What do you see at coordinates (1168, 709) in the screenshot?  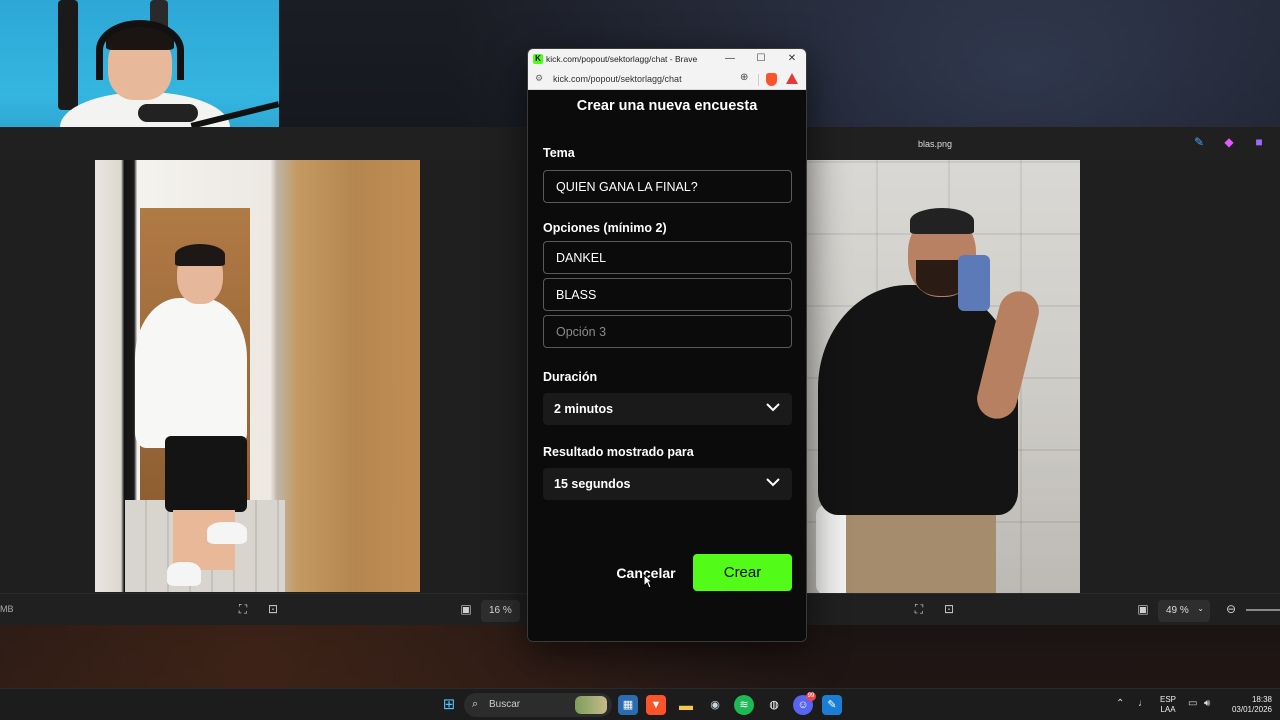 I see `keyboard-layout: LAA` at bounding box center [1168, 709].